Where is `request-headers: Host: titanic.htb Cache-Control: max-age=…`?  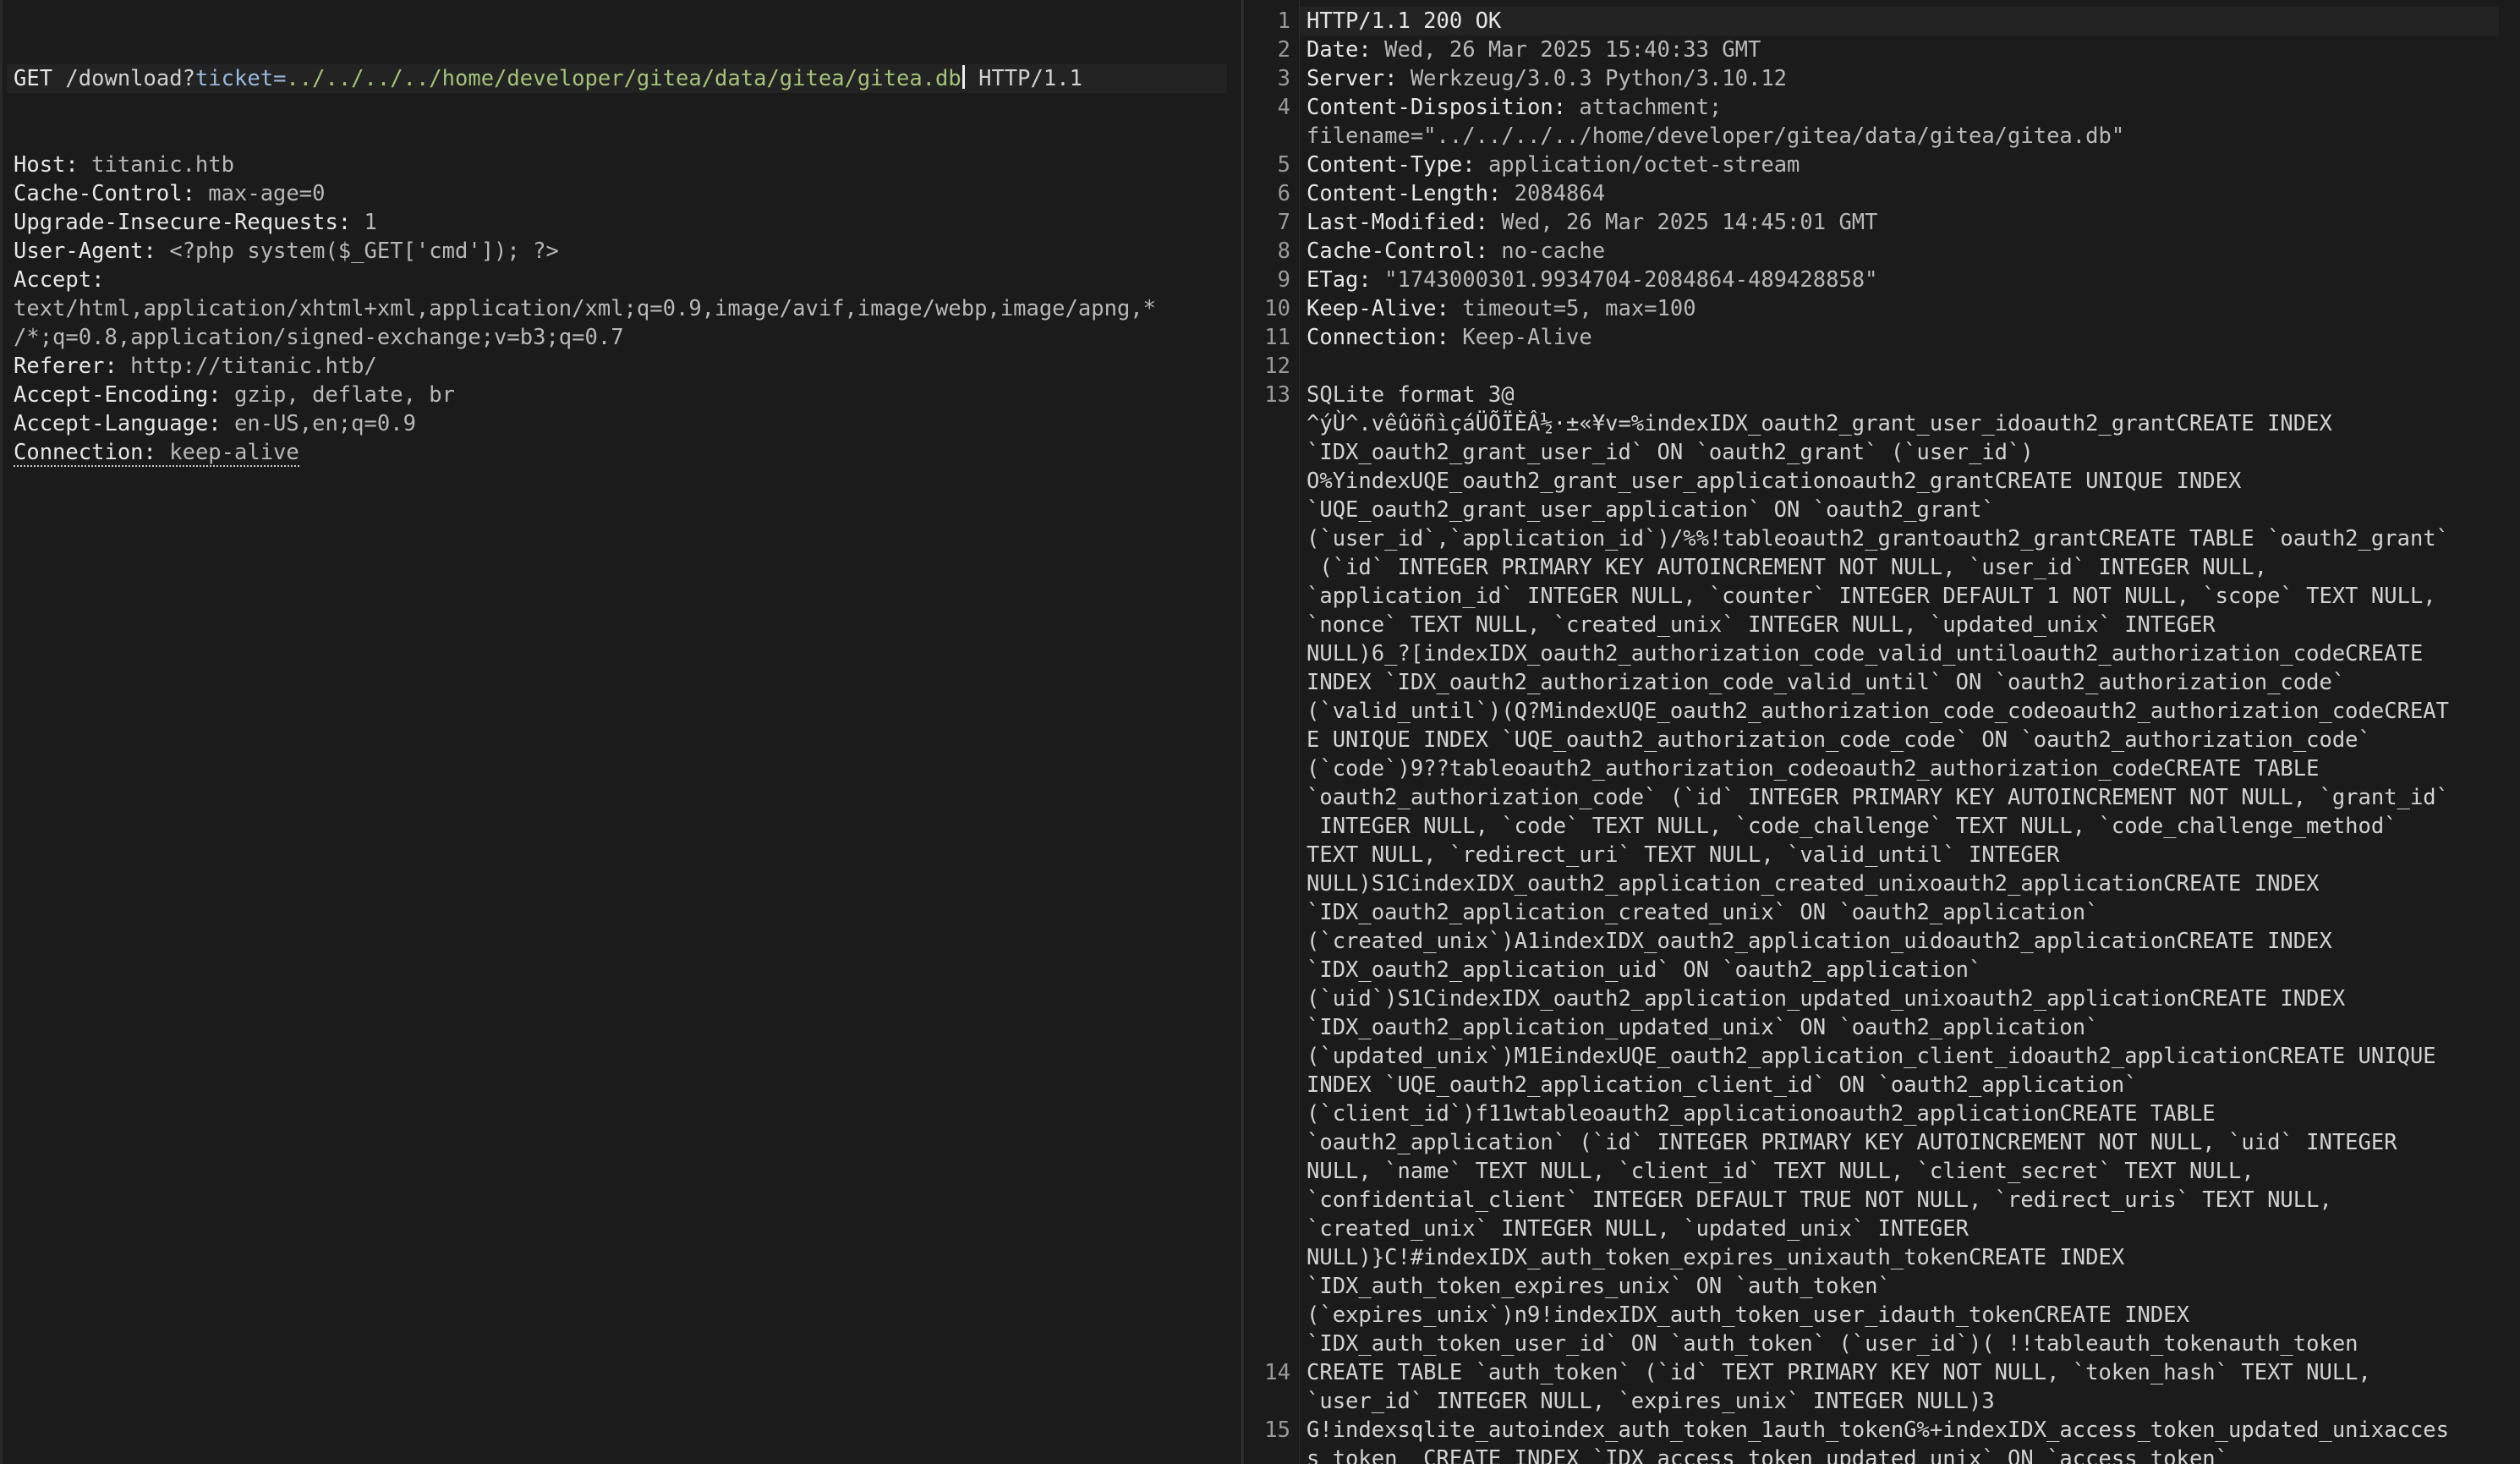 request-headers: Host: titanic.htb Cache-Control: max-age=… is located at coordinates (622, 309).